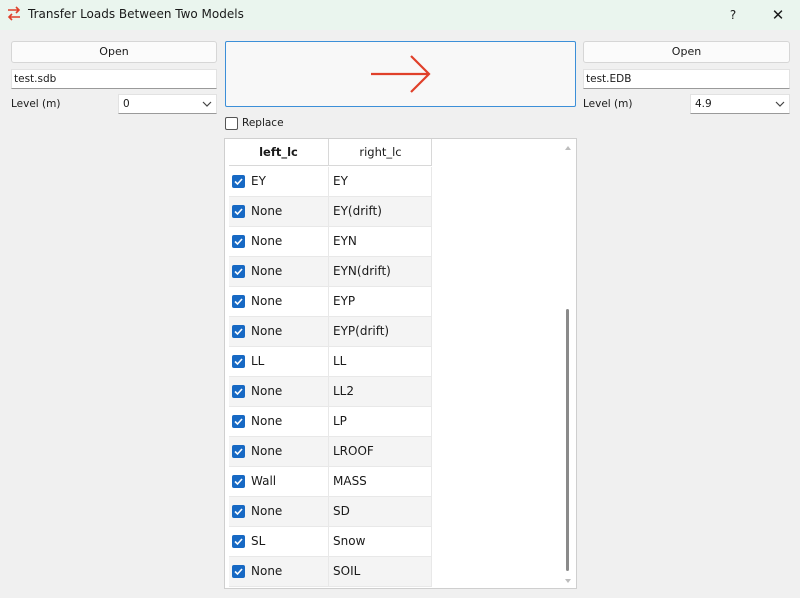  I want to click on right-lc-cell: SOIL, so click(346, 571).